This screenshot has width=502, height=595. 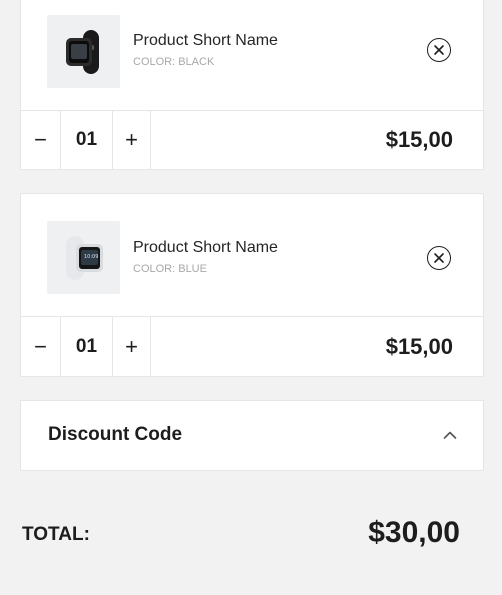 What do you see at coordinates (115, 434) in the screenshot?
I see `discount-code-label: Discount Code` at bounding box center [115, 434].